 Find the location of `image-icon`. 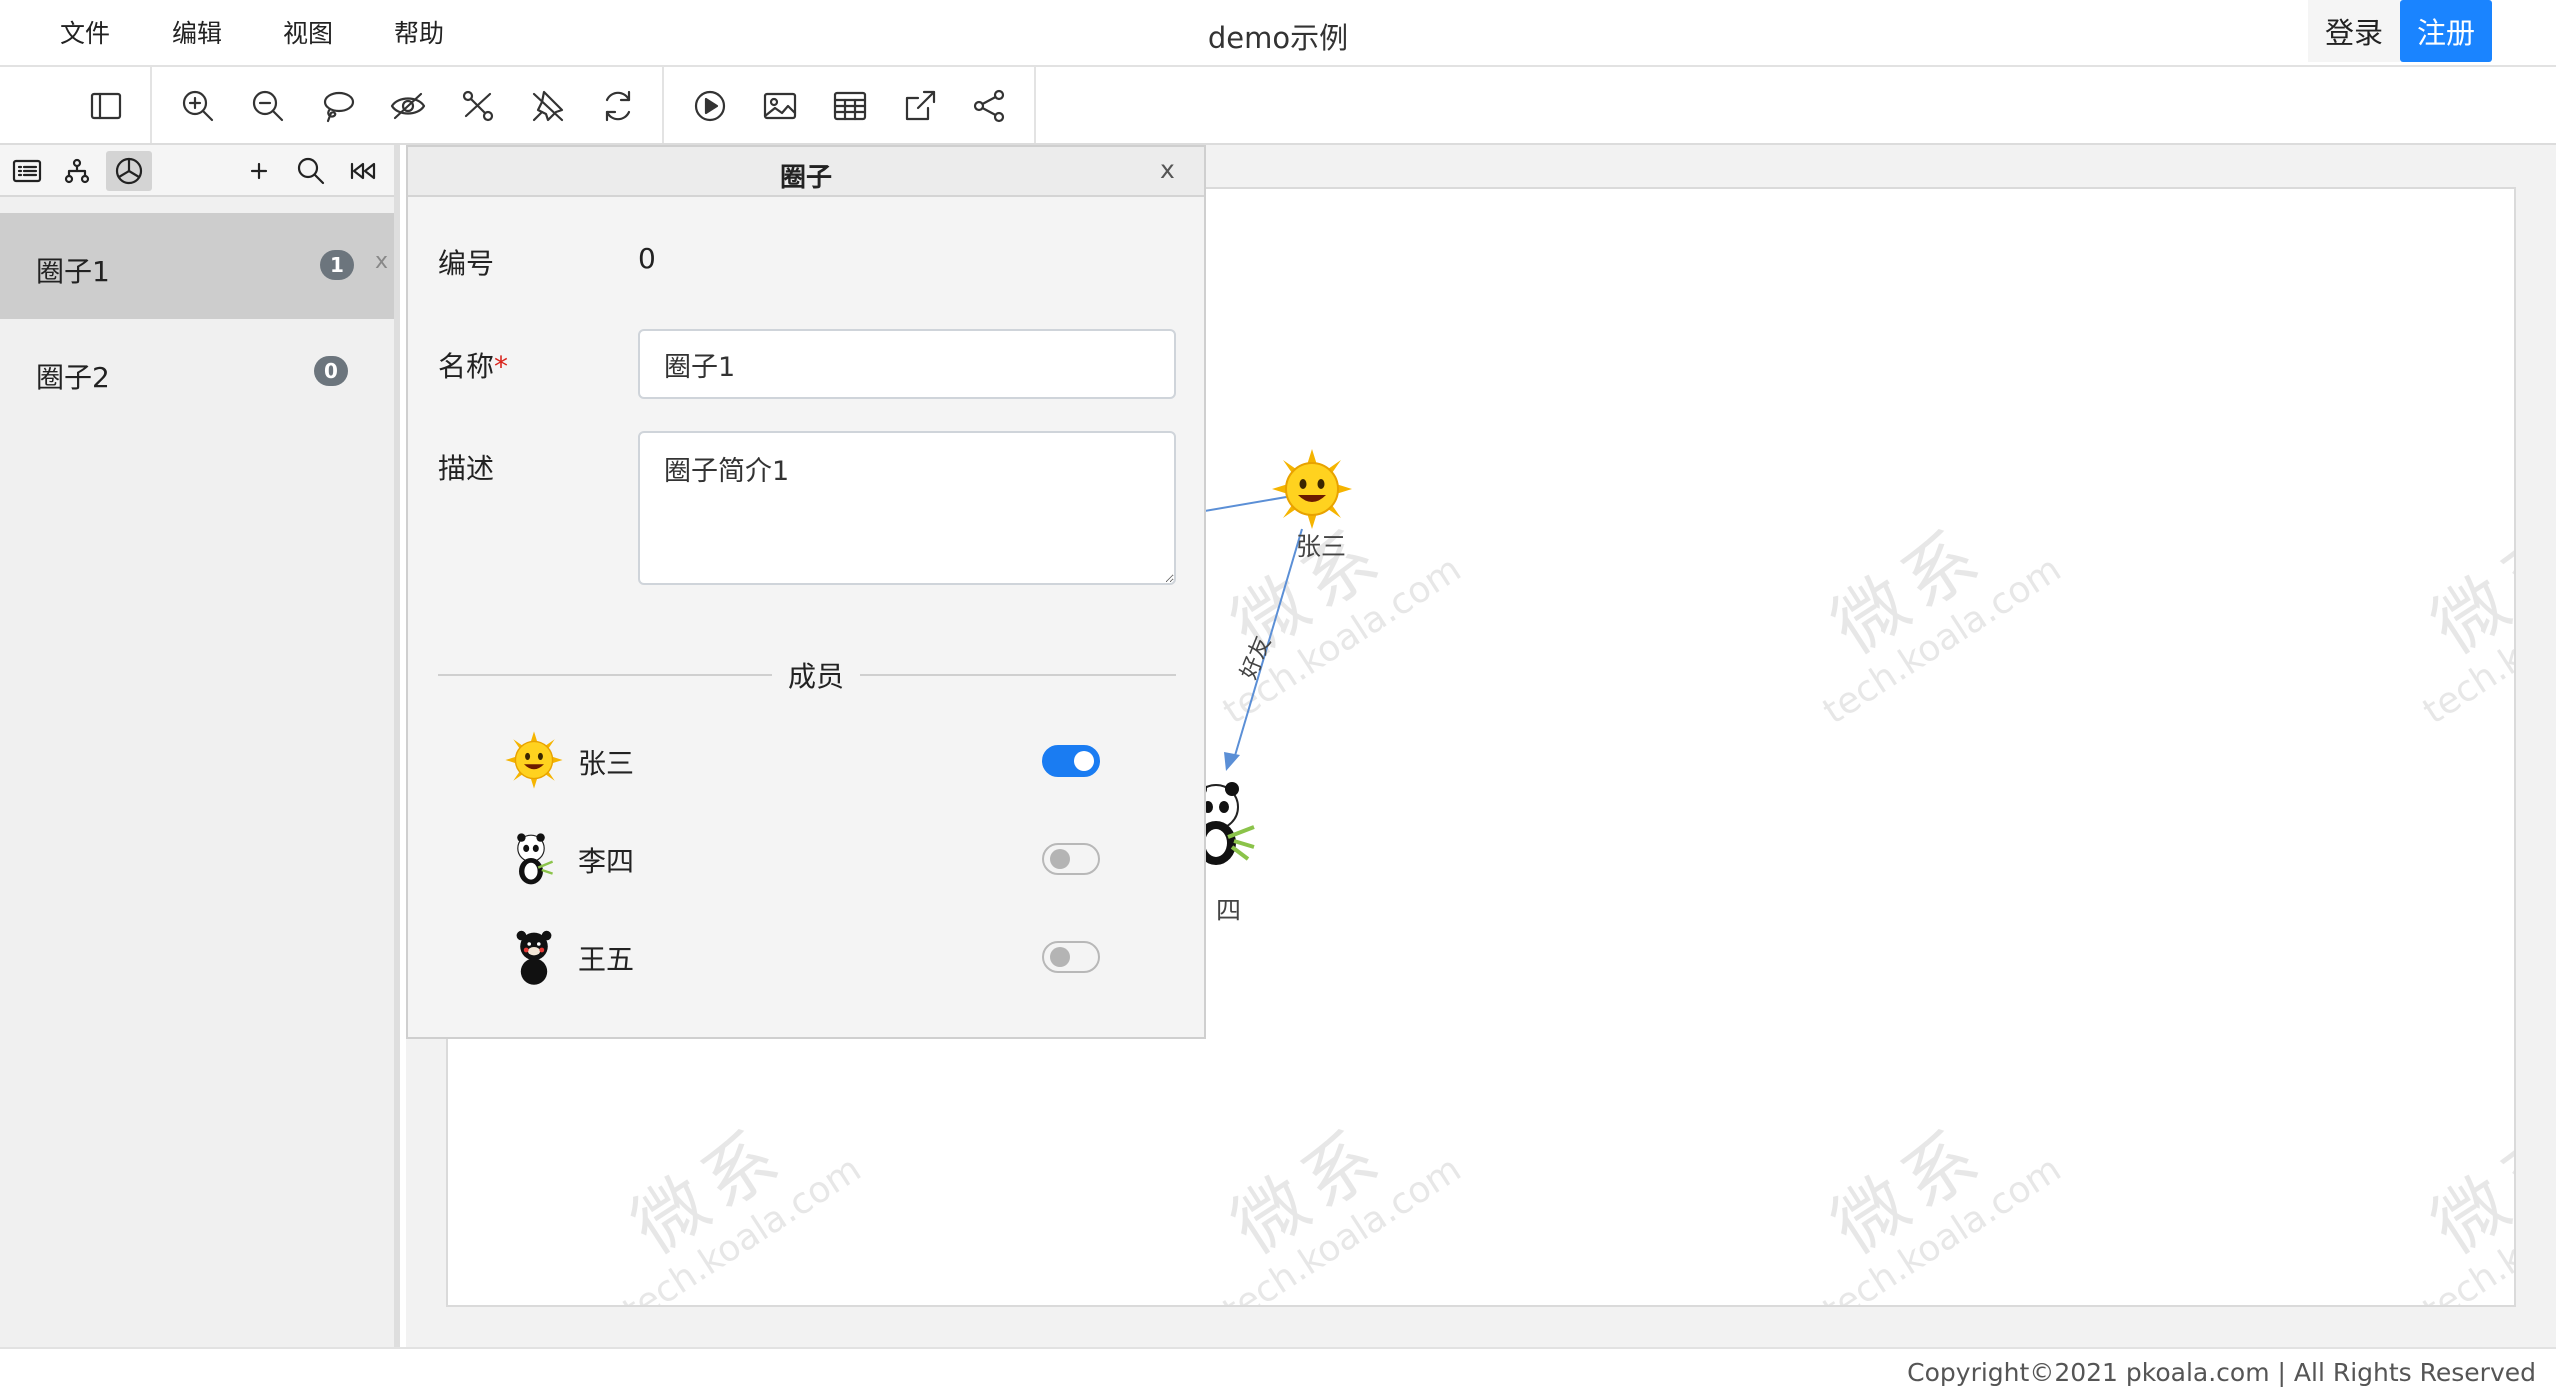

image-icon is located at coordinates (780, 106).